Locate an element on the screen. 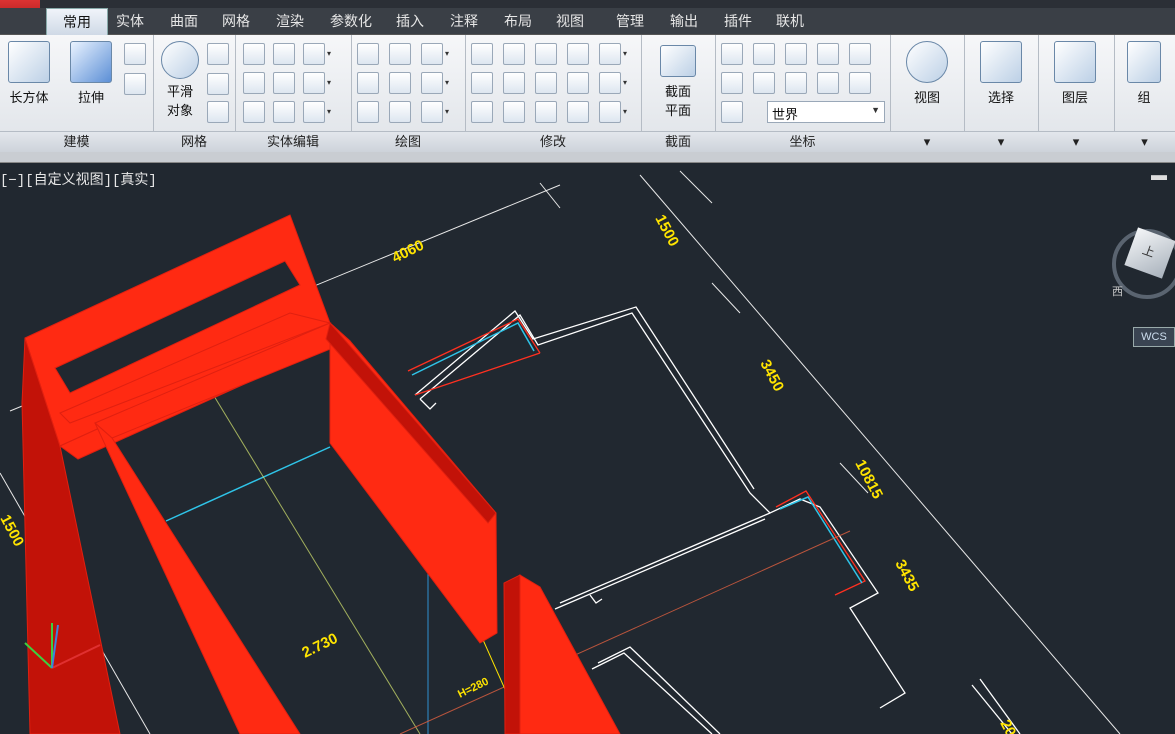 The width and height of the screenshot is (1175, 734). dimension-text: 2.730 is located at coordinates (319, 646).